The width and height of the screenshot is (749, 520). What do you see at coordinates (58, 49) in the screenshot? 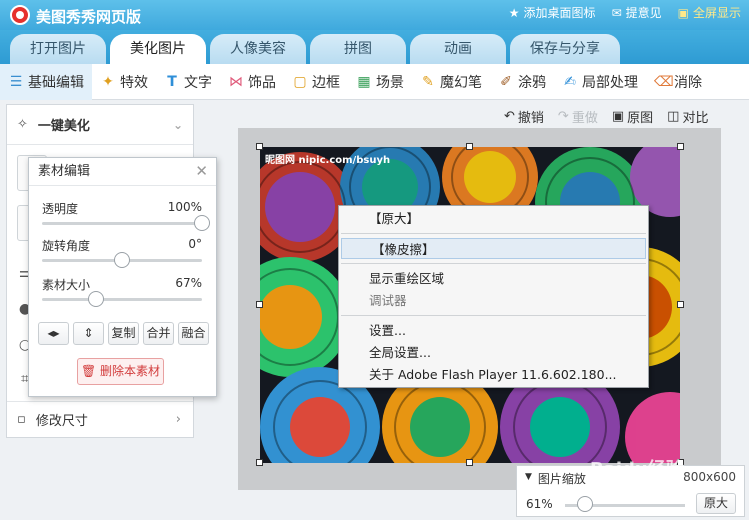
I see `tab-open: 打开图片` at bounding box center [58, 49].